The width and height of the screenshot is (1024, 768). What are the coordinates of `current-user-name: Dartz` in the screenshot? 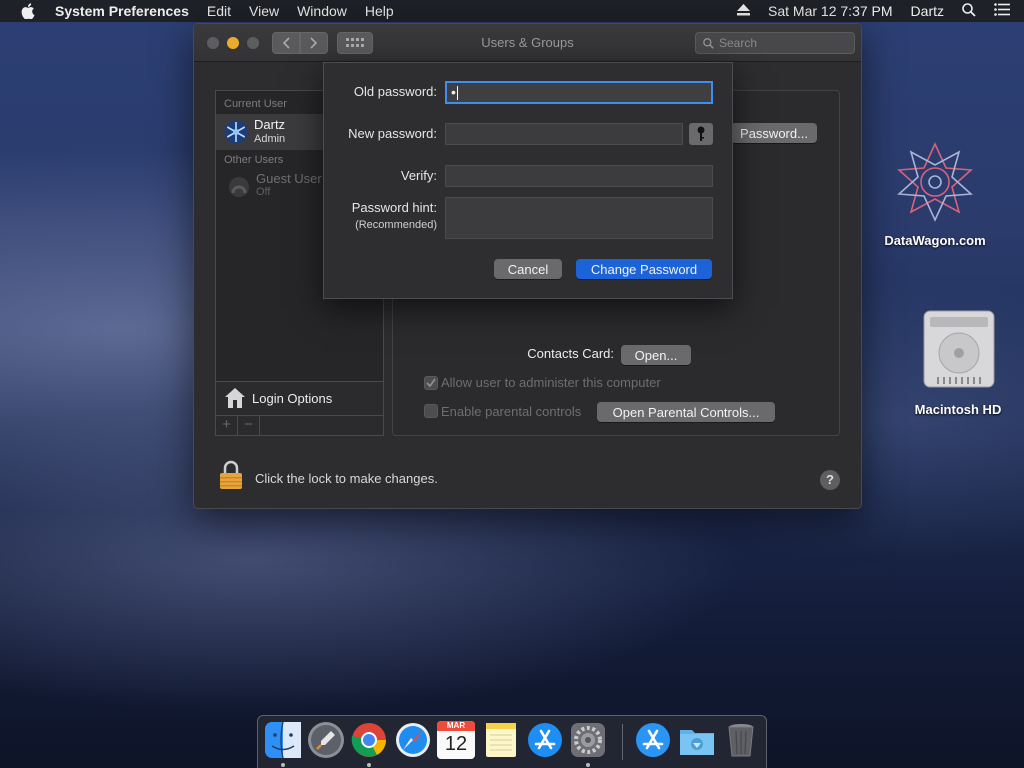 It's located at (270, 124).